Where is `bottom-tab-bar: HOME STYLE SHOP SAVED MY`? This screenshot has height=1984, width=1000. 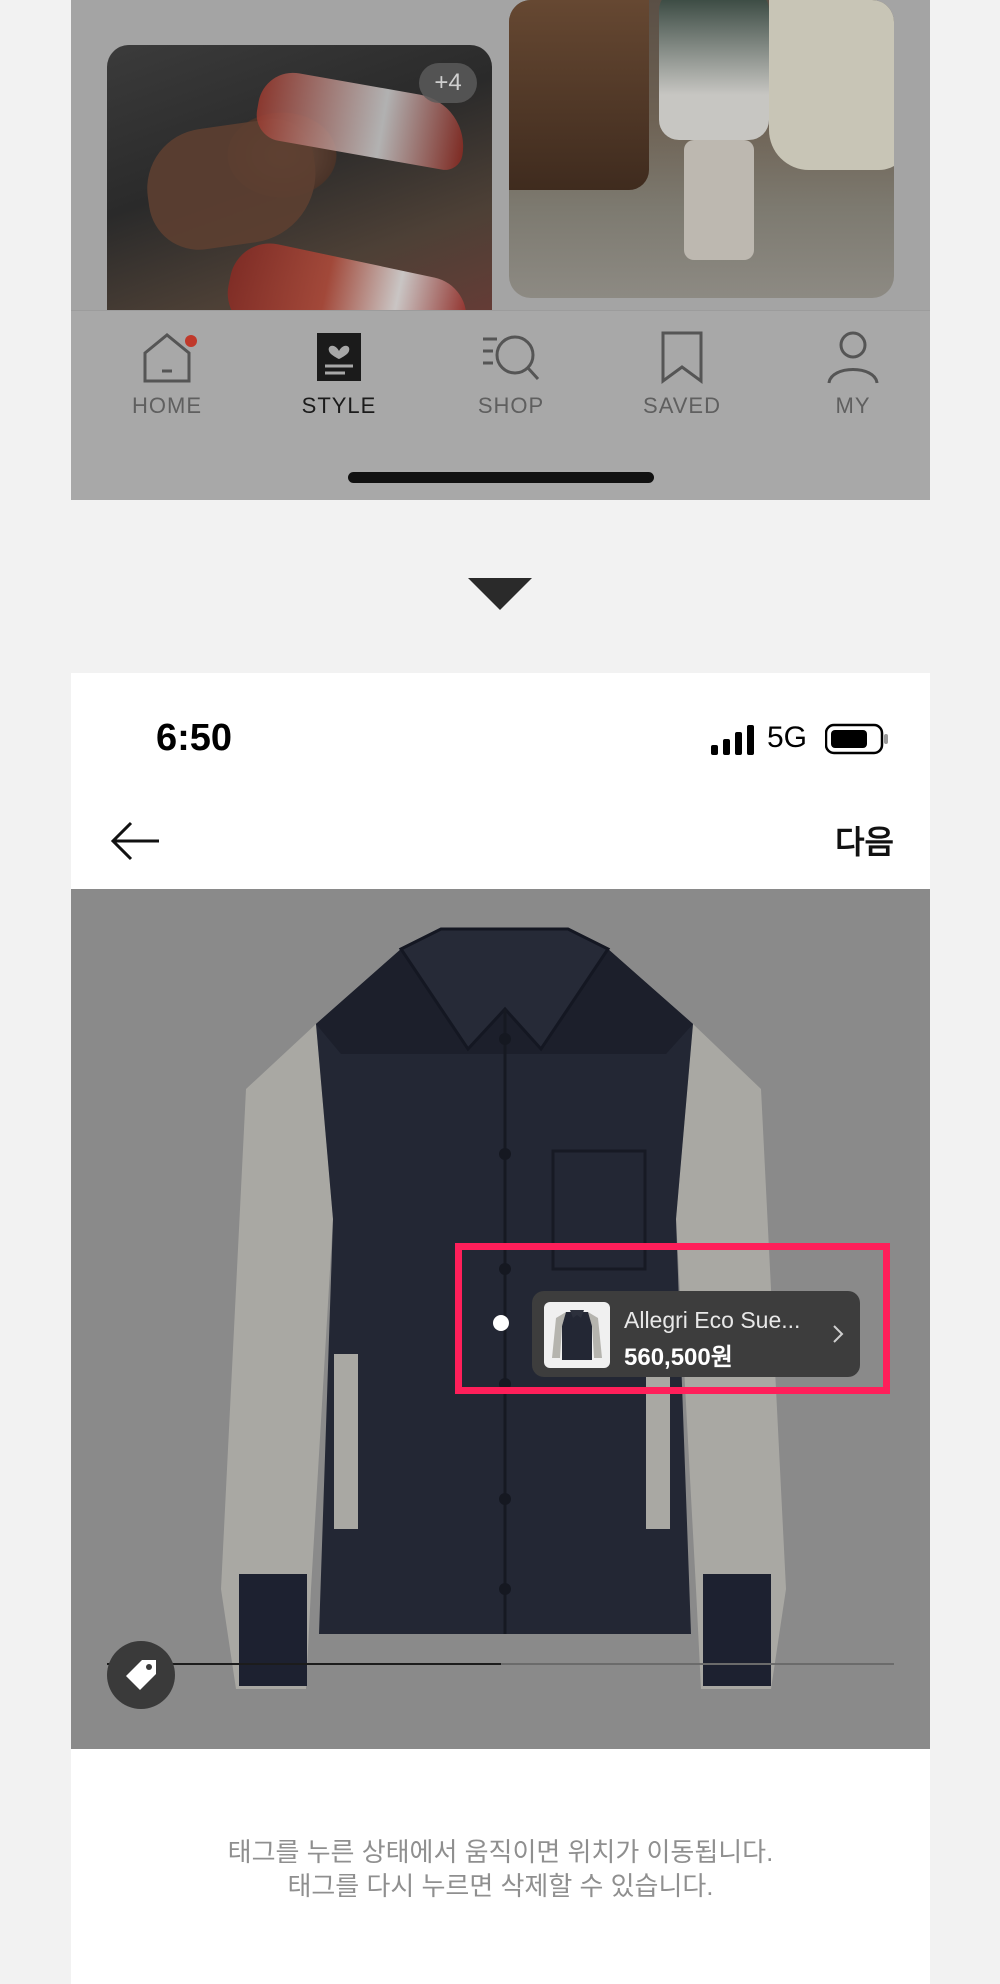
bottom-tab-bar: HOME STYLE SHOP SAVED MY is located at coordinates (500, 405).